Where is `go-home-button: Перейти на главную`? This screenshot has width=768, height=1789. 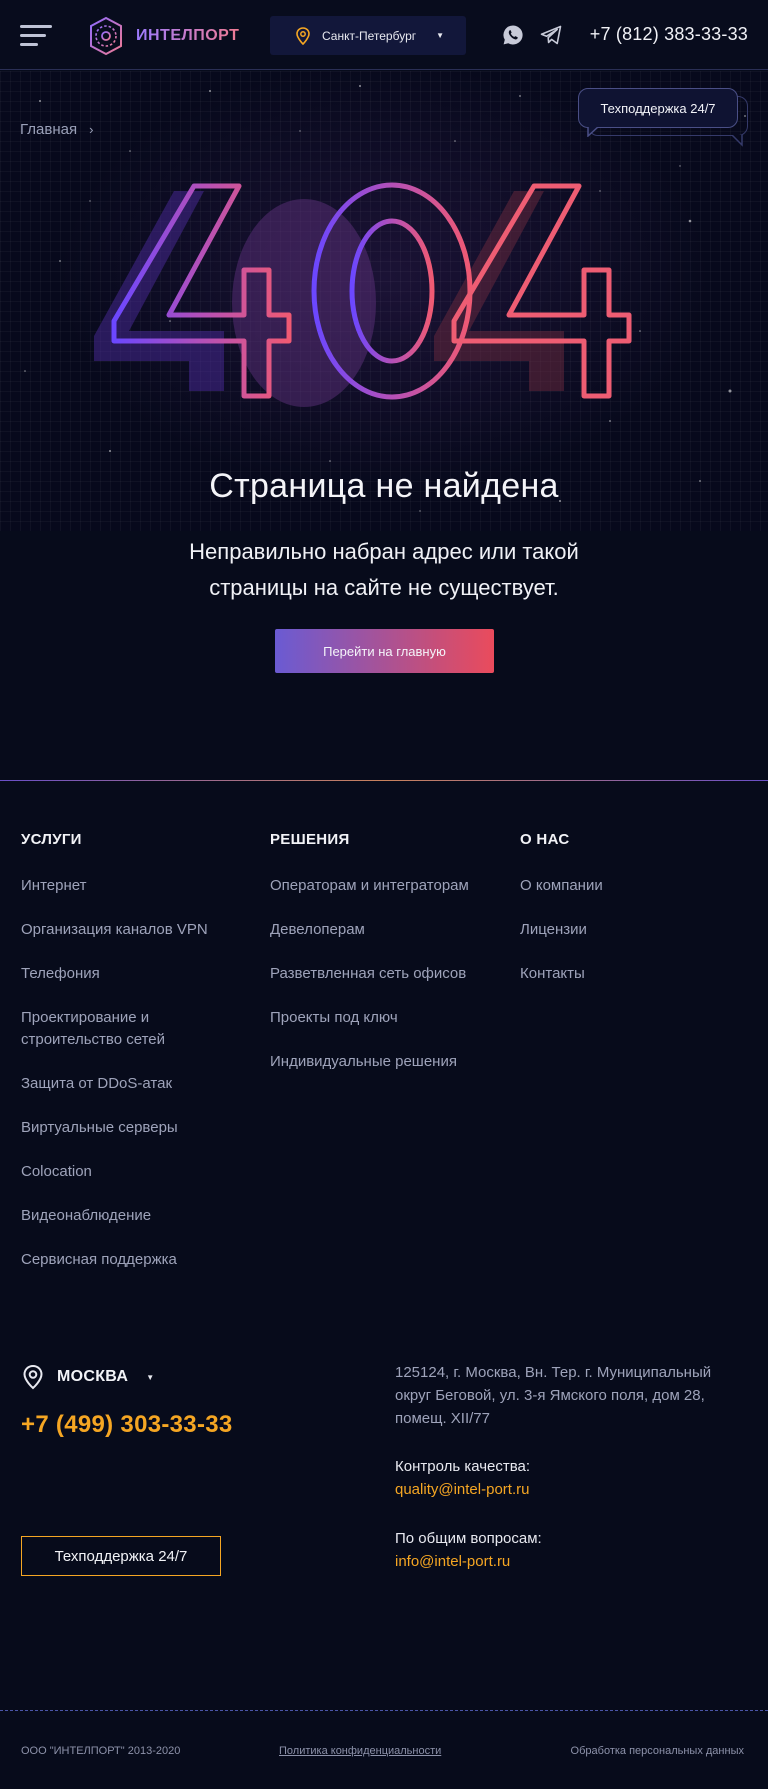 go-home-button: Перейти на главную is located at coordinates (384, 651).